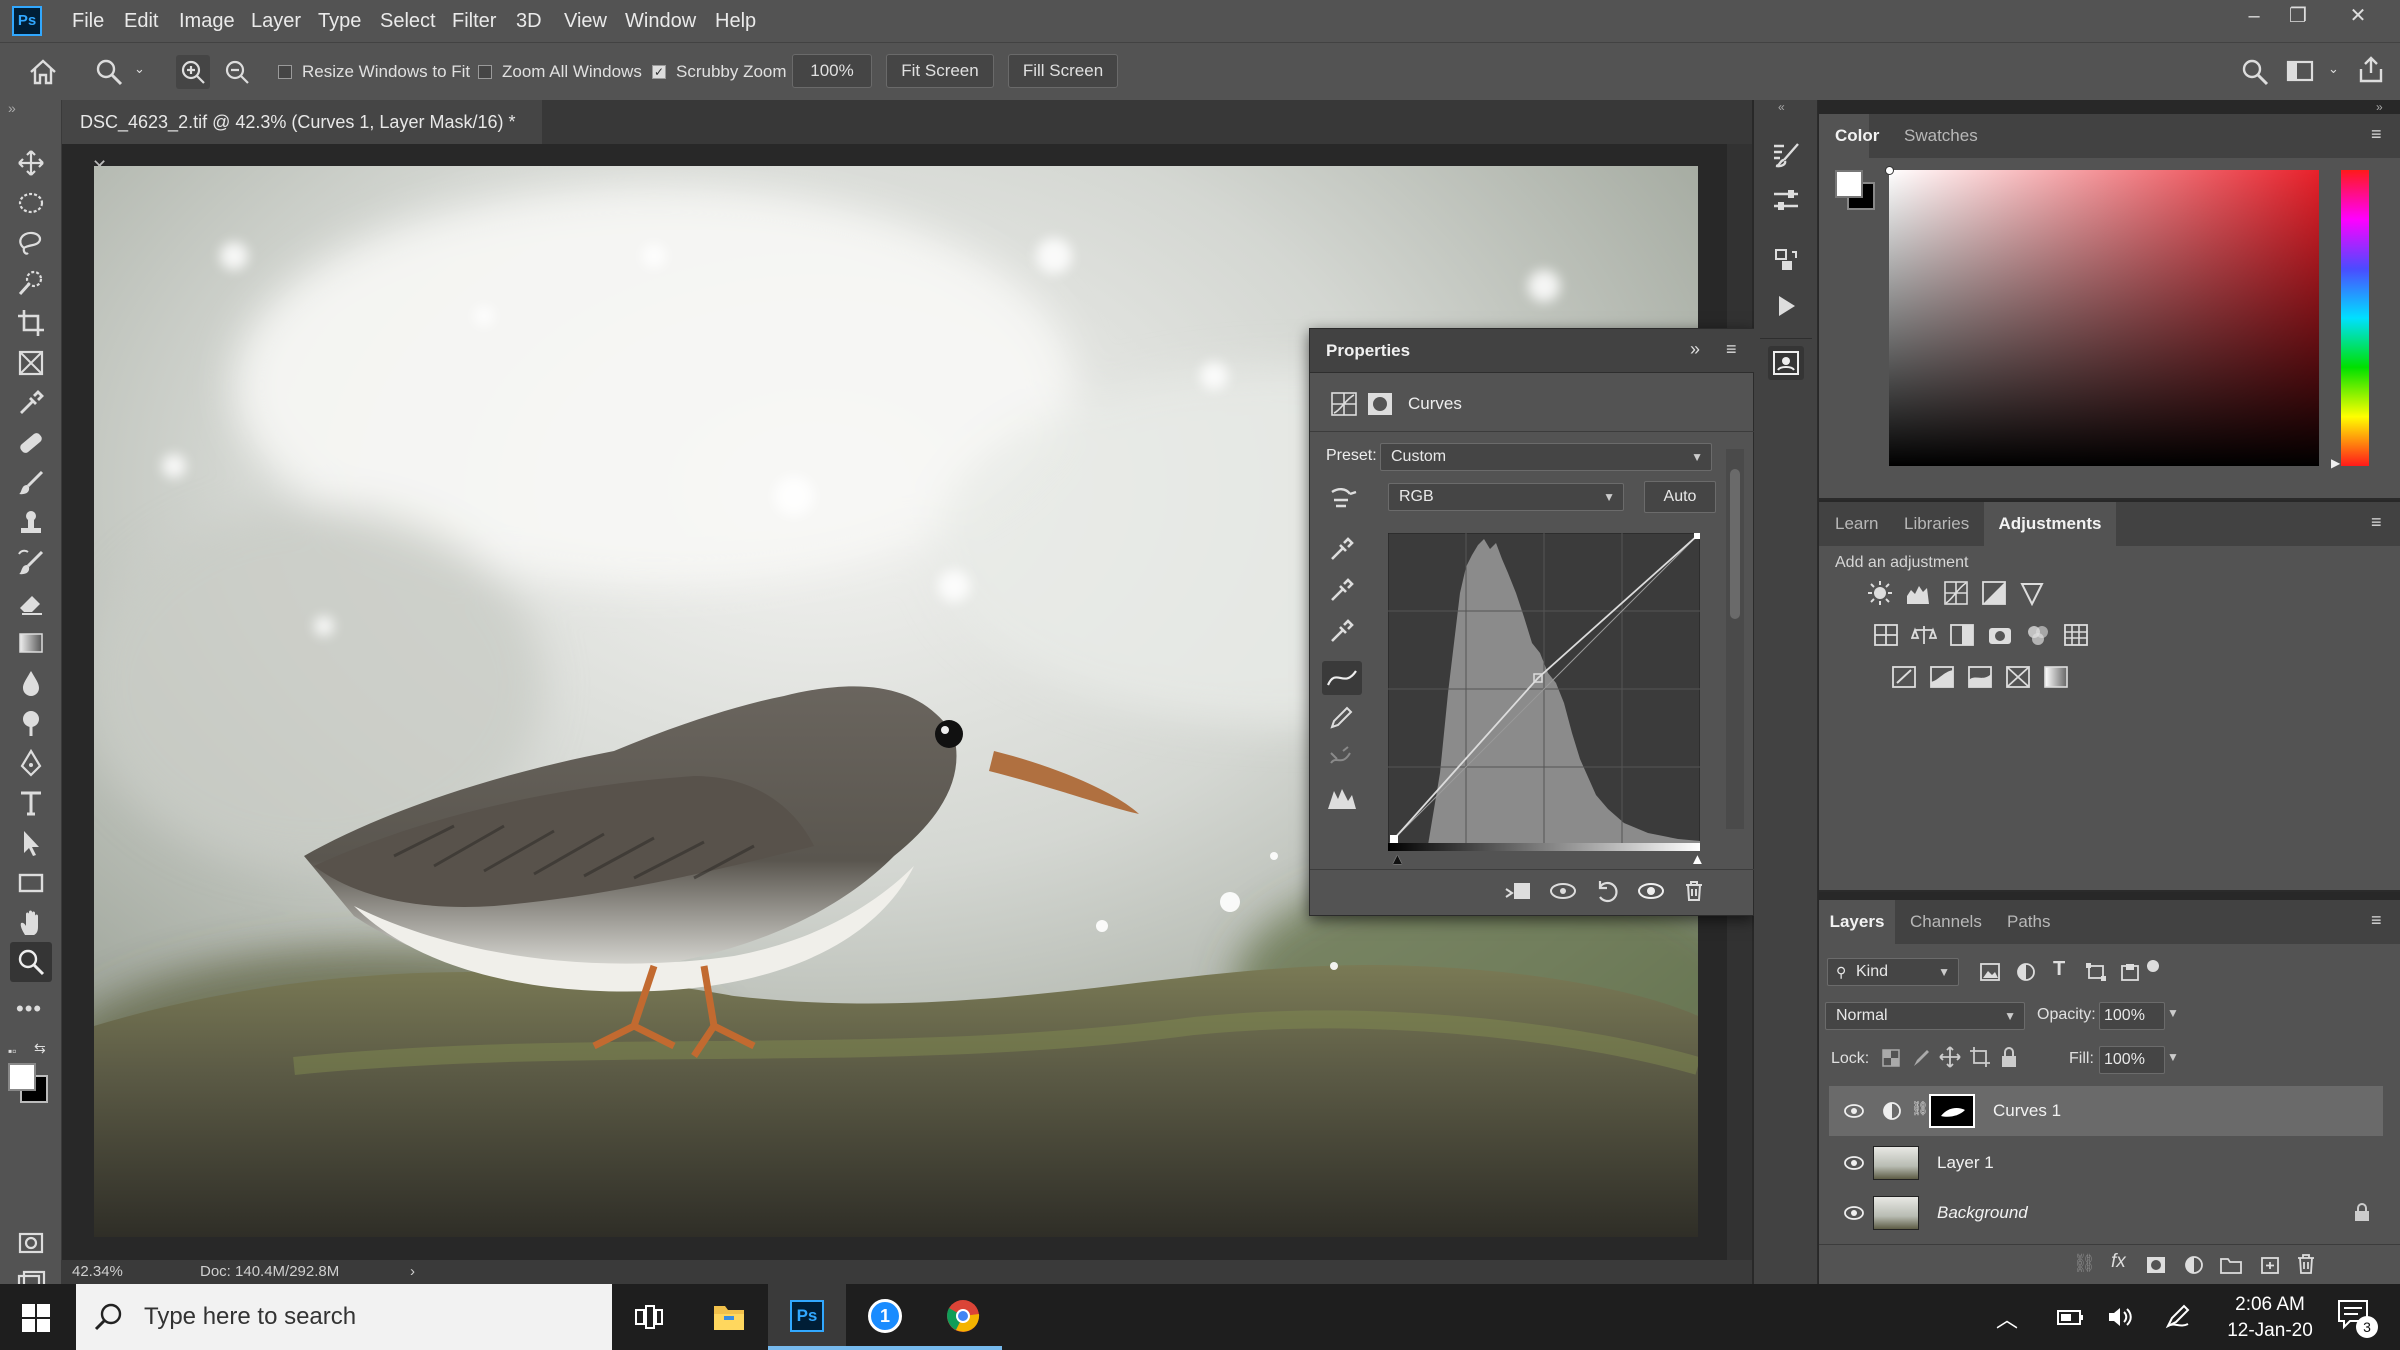 This screenshot has height=1350, width=2400. What do you see at coordinates (2156, 1265) in the screenshot?
I see `add-mask-icon` at bounding box center [2156, 1265].